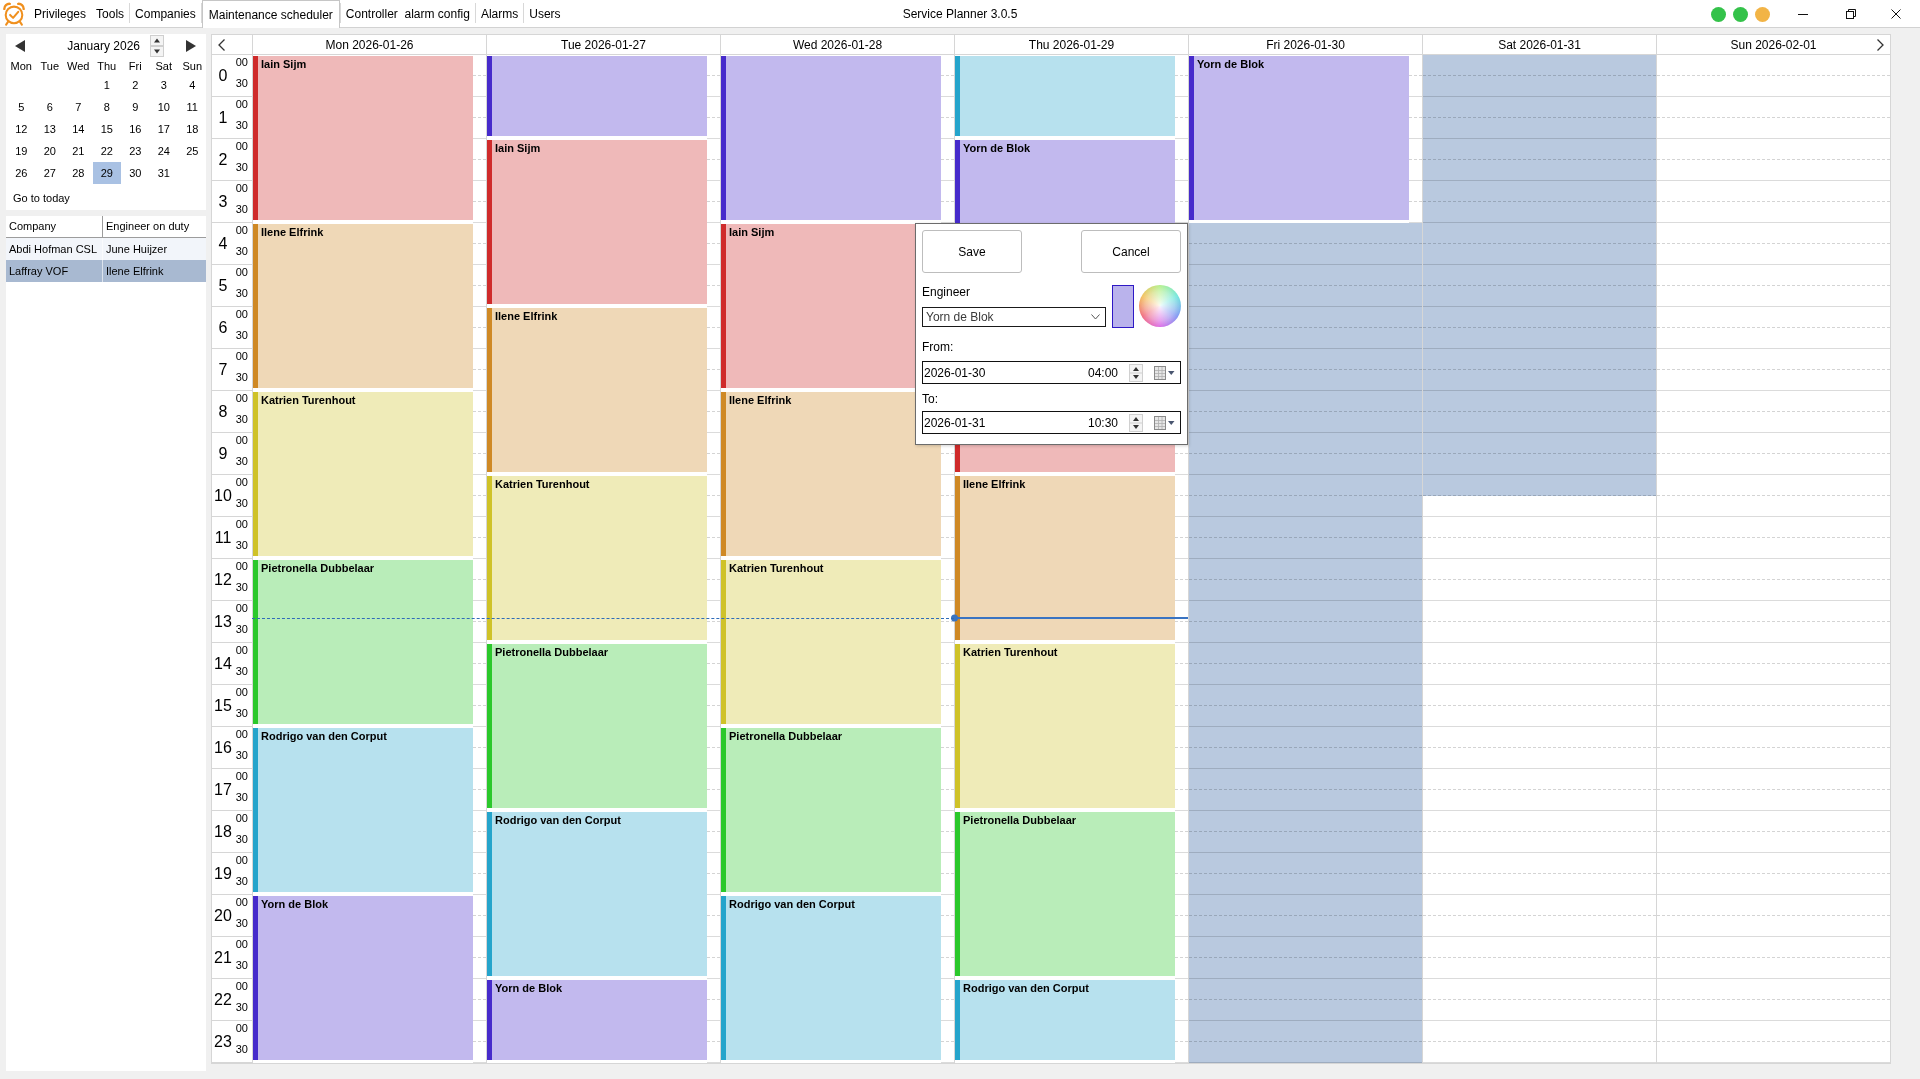 The width and height of the screenshot is (1920, 1079). Describe the element at coordinates (49, 173) in the screenshot. I see `calendar-day: 27` at that location.